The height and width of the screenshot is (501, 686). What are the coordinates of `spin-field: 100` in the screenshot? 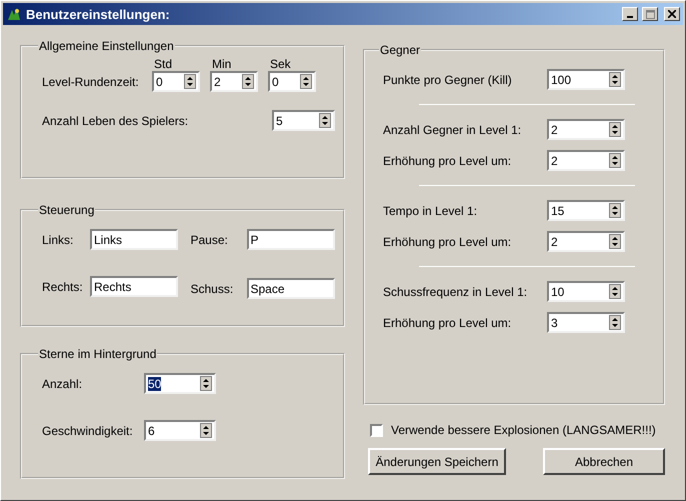 It's located at (586, 79).